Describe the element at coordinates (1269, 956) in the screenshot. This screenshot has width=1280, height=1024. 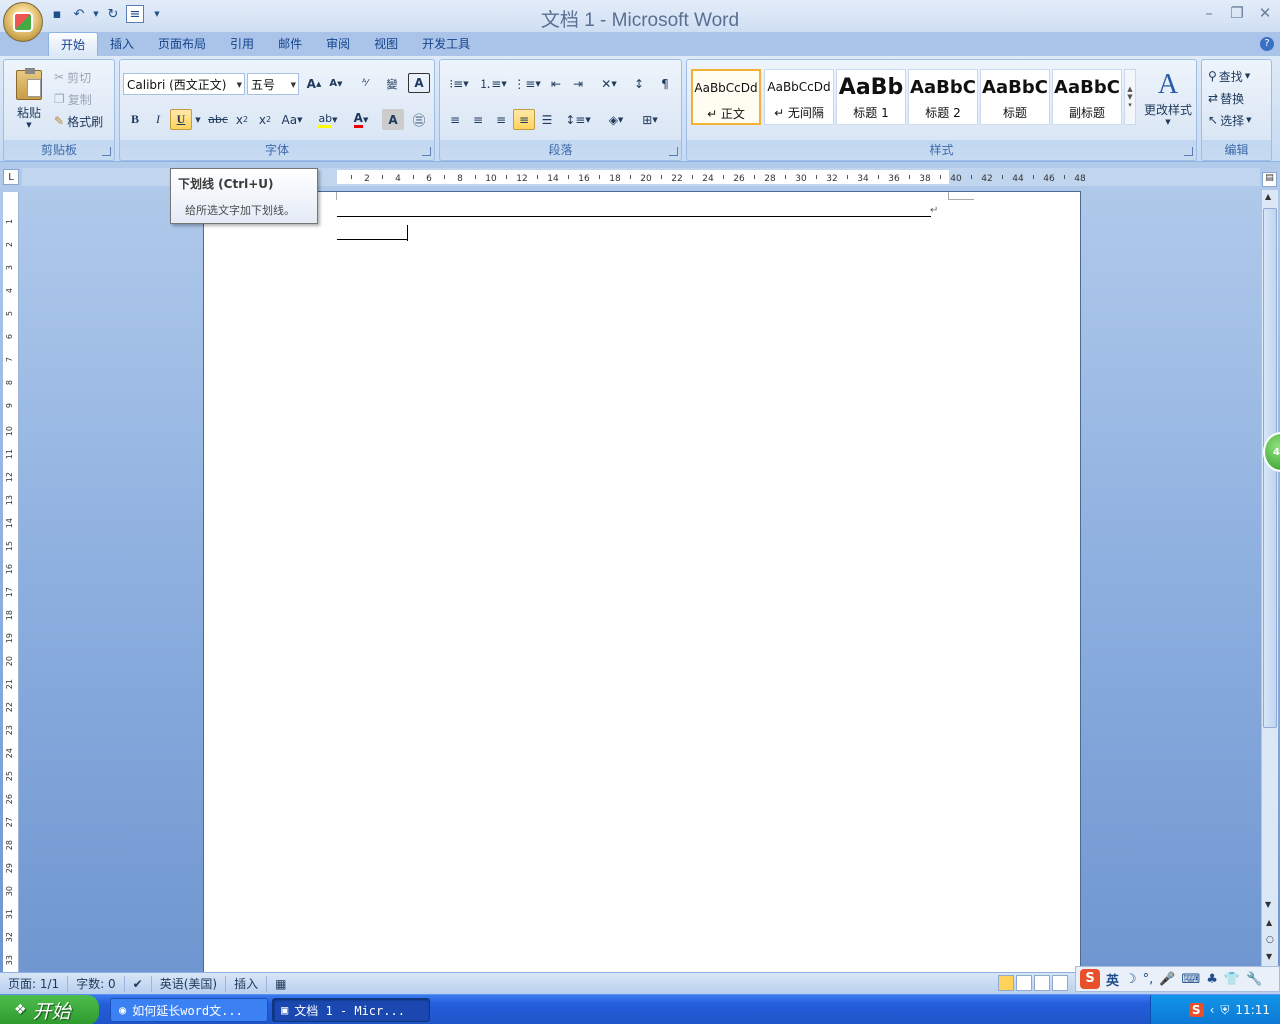
I see `next-page-icon: ▼` at that location.